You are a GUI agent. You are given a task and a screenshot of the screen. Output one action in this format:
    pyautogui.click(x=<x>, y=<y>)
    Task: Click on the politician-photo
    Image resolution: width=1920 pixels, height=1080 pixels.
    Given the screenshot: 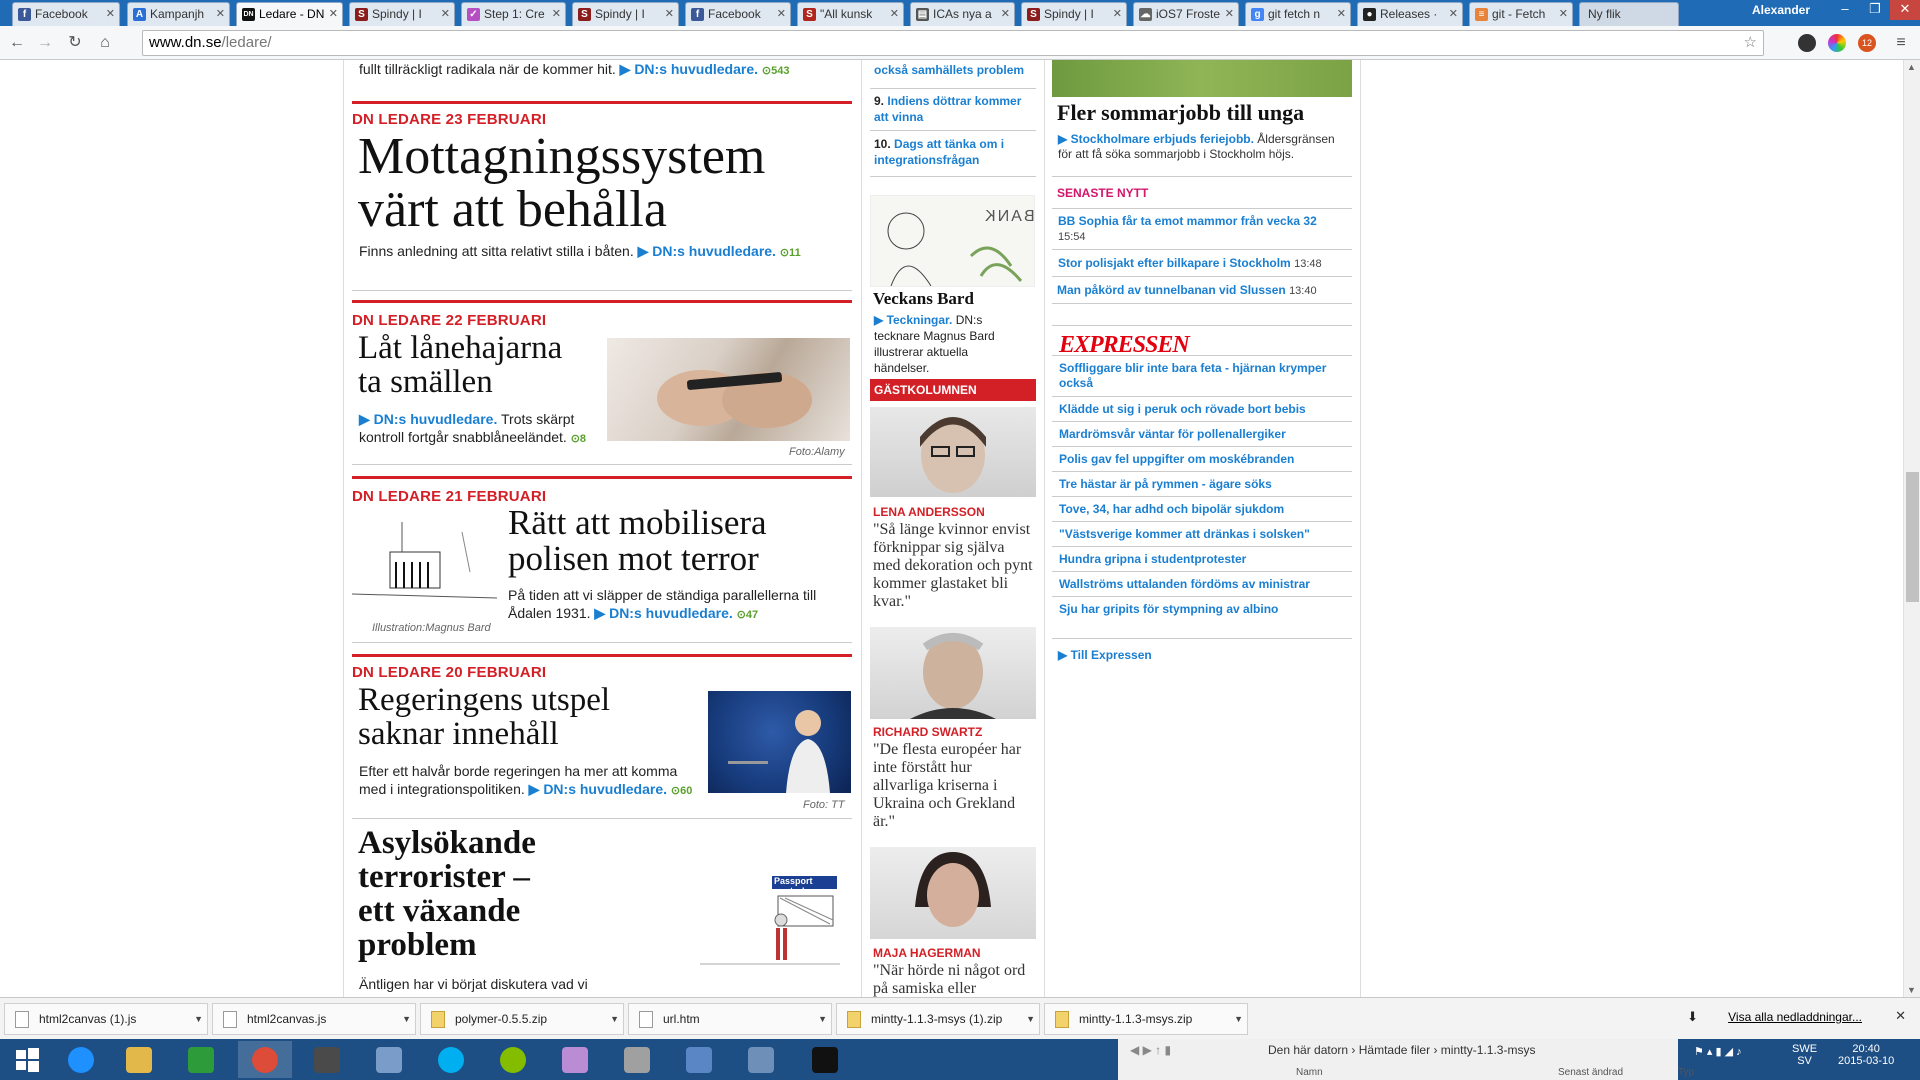 What is the action you would take?
    pyautogui.click(x=779, y=742)
    